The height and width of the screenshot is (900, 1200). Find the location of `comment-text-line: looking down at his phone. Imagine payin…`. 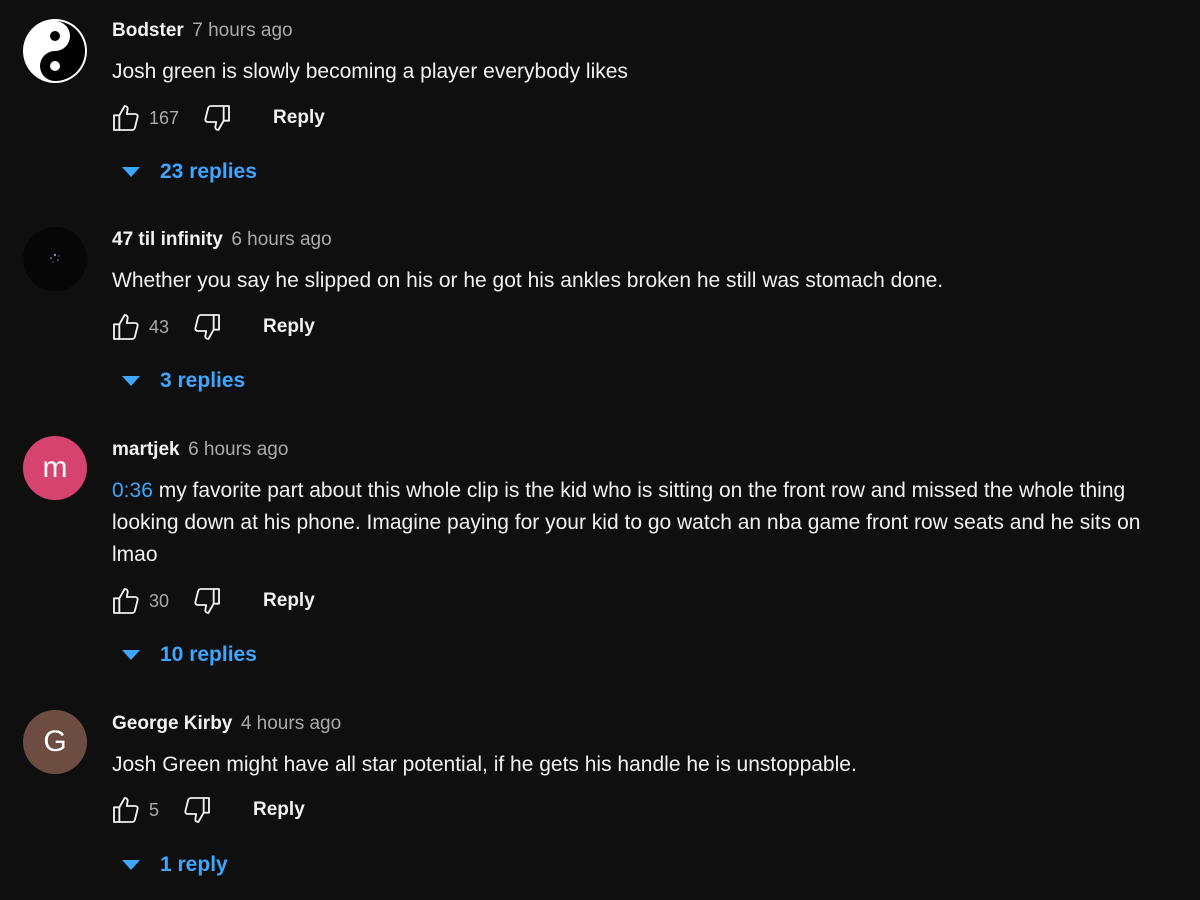

comment-text-line: looking down at his phone. Imagine payin… is located at coordinates (626, 522).